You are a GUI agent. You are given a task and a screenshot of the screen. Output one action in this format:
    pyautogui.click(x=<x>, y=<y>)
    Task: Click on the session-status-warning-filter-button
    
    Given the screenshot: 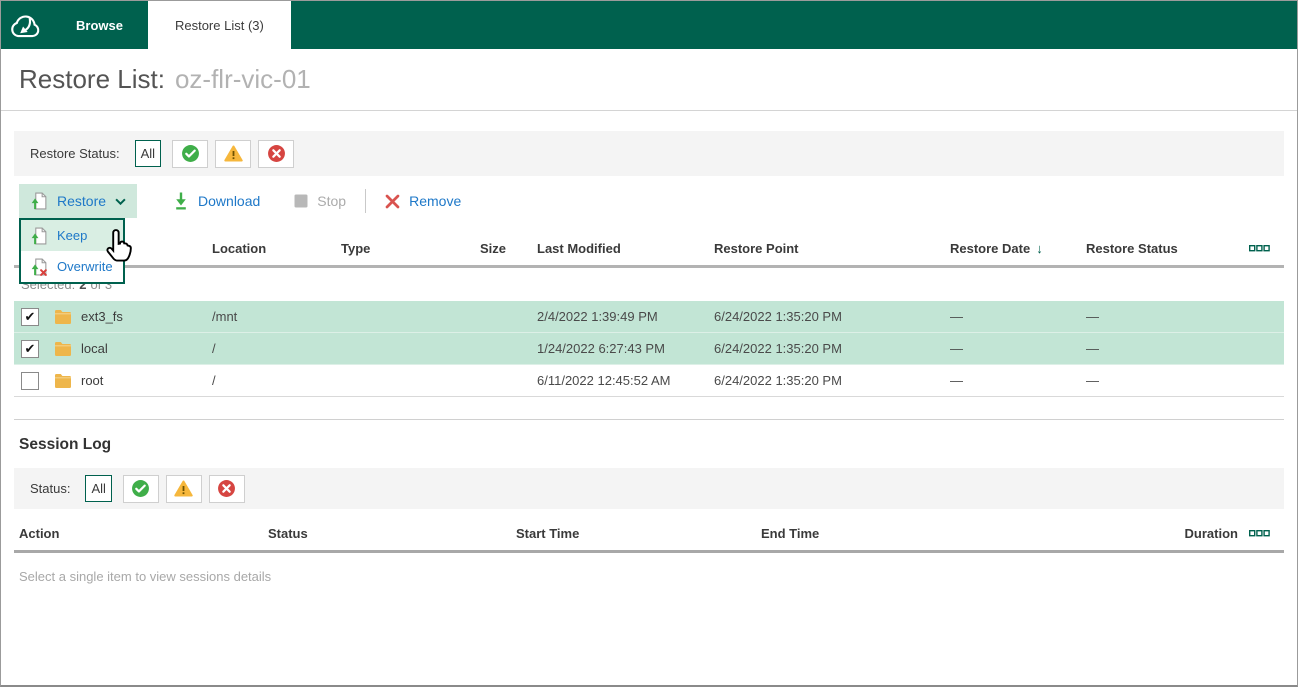 What is the action you would take?
    pyautogui.click(x=183, y=488)
    